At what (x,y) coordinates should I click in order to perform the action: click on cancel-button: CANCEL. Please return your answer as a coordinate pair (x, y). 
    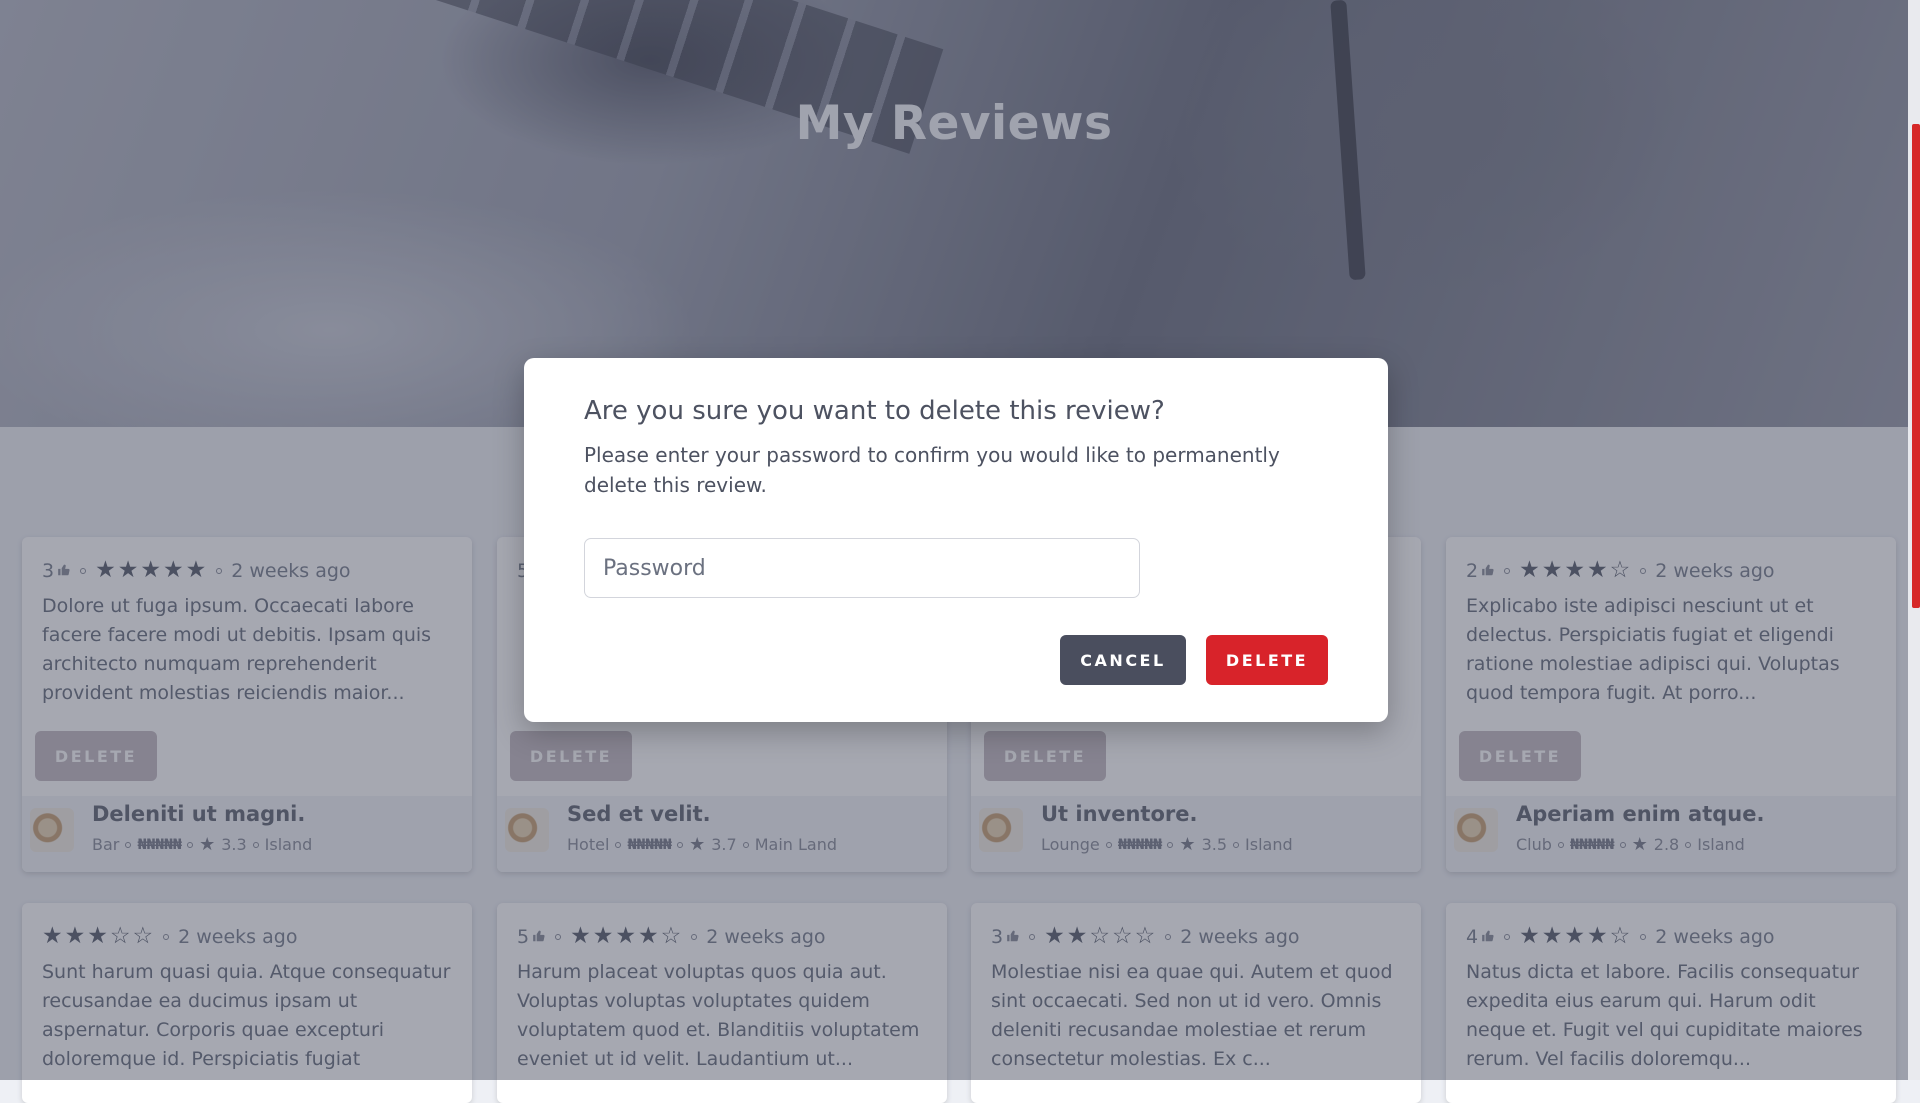
    Looking at the image, I should click on (1123, 660).